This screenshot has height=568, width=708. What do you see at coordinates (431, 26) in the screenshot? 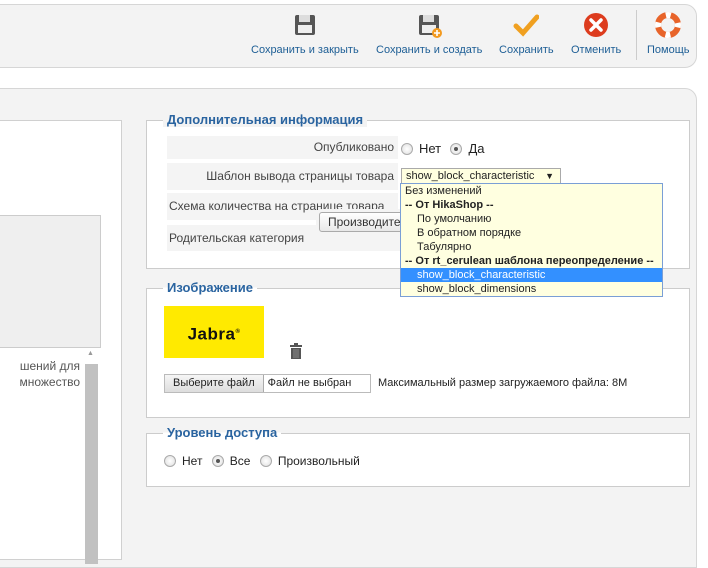
I see `floppy-disk-plus-icon` at bounding box center [431, 26].